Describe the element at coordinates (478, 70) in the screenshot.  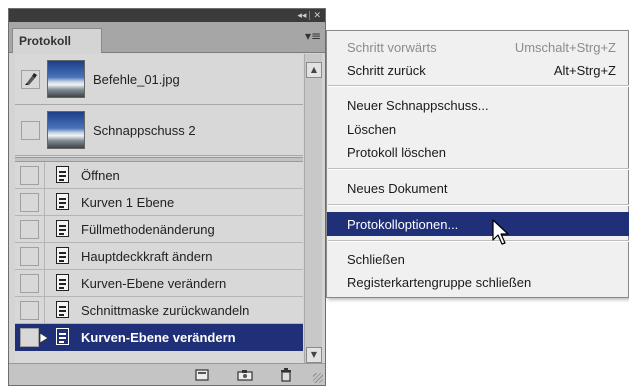
I see `menu-item-step-backward: Schritt zurück Alt+Strg+Z` at that location.